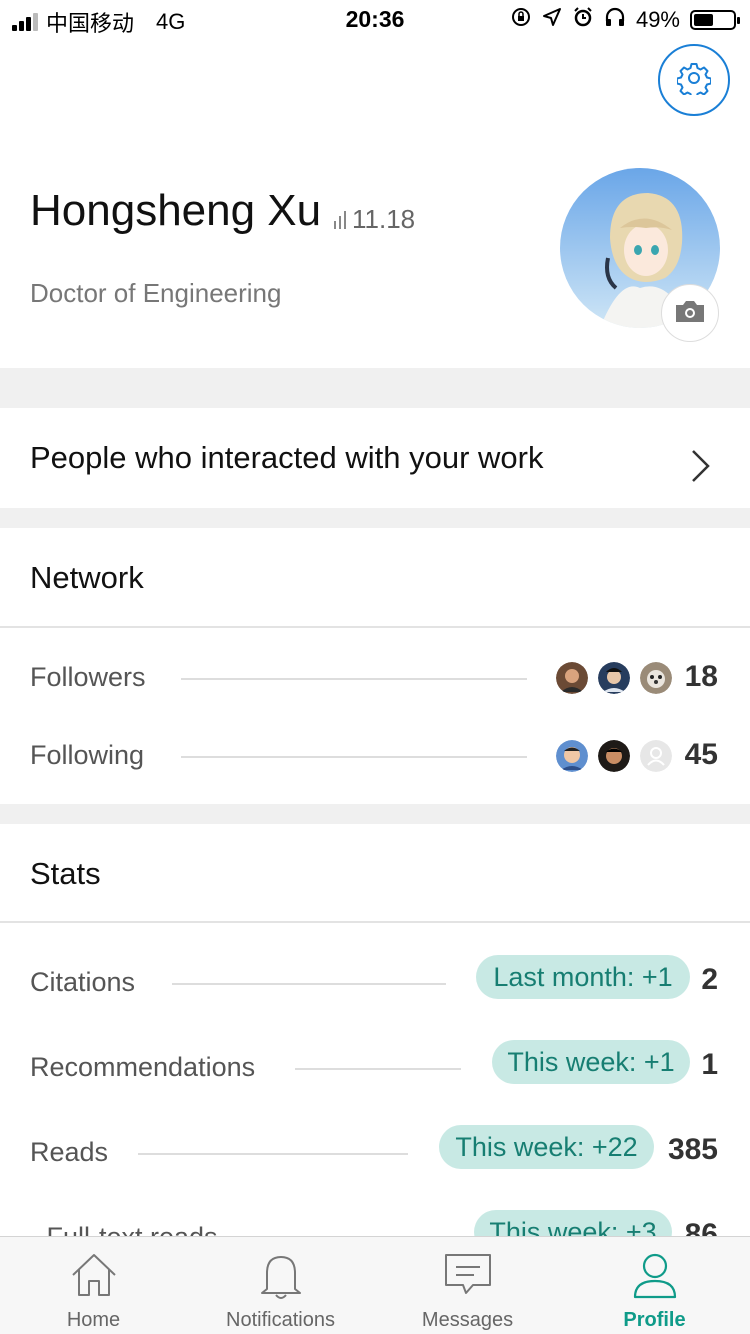 This screenshot has height=1334, width=750. What do you see at coordinates (552, 20) in the screenshot?
I see `location-icon` at bounding box center [552, 20].